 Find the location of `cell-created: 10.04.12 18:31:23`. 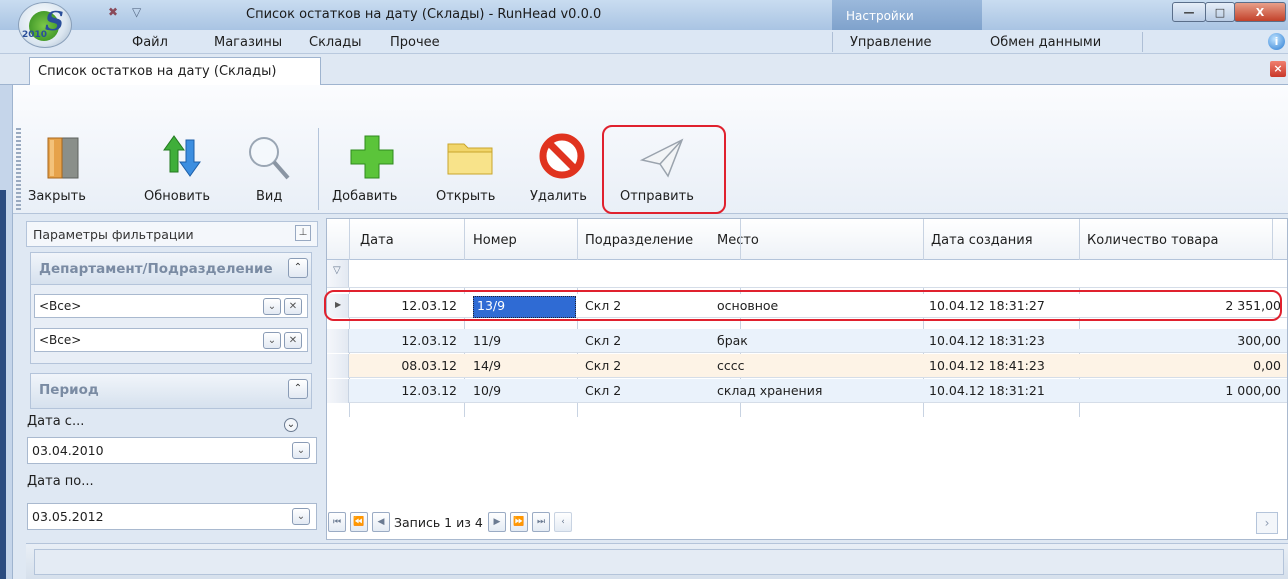

cell-created: 10.04.12 18:31:23 is located at coordinates (987, 340).